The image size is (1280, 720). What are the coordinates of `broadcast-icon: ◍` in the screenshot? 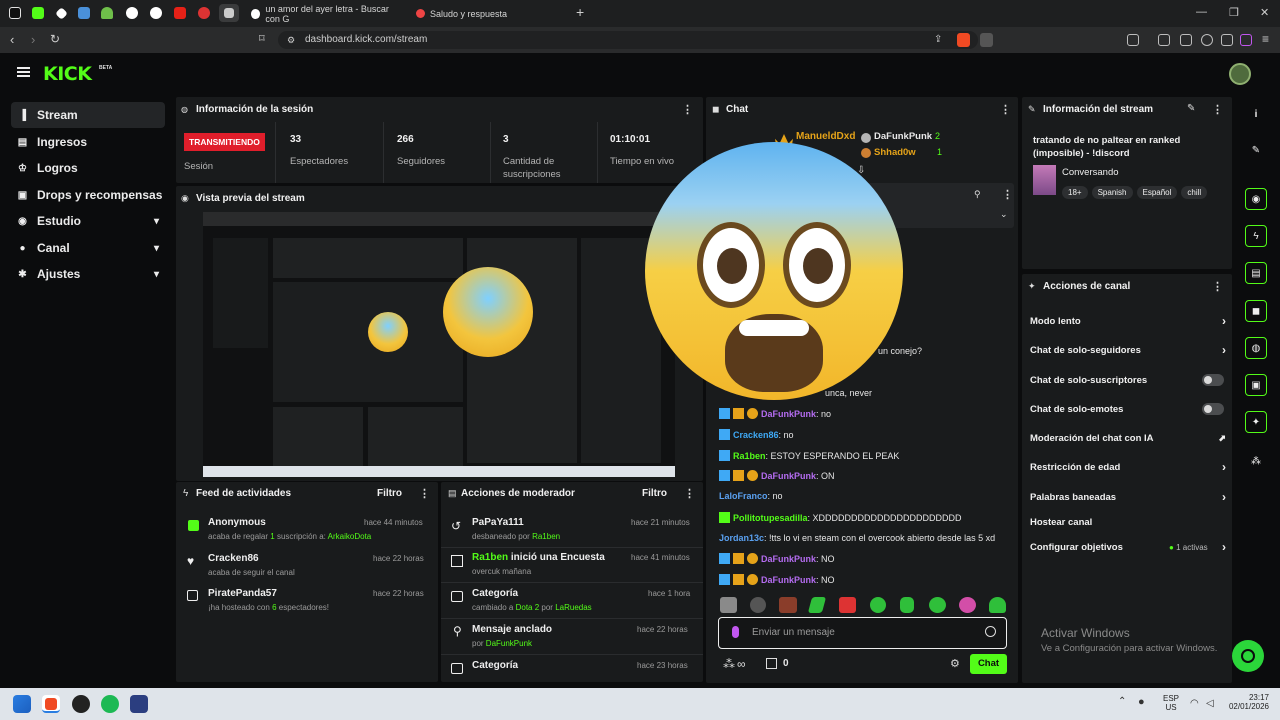 It's located at (1256, 348).